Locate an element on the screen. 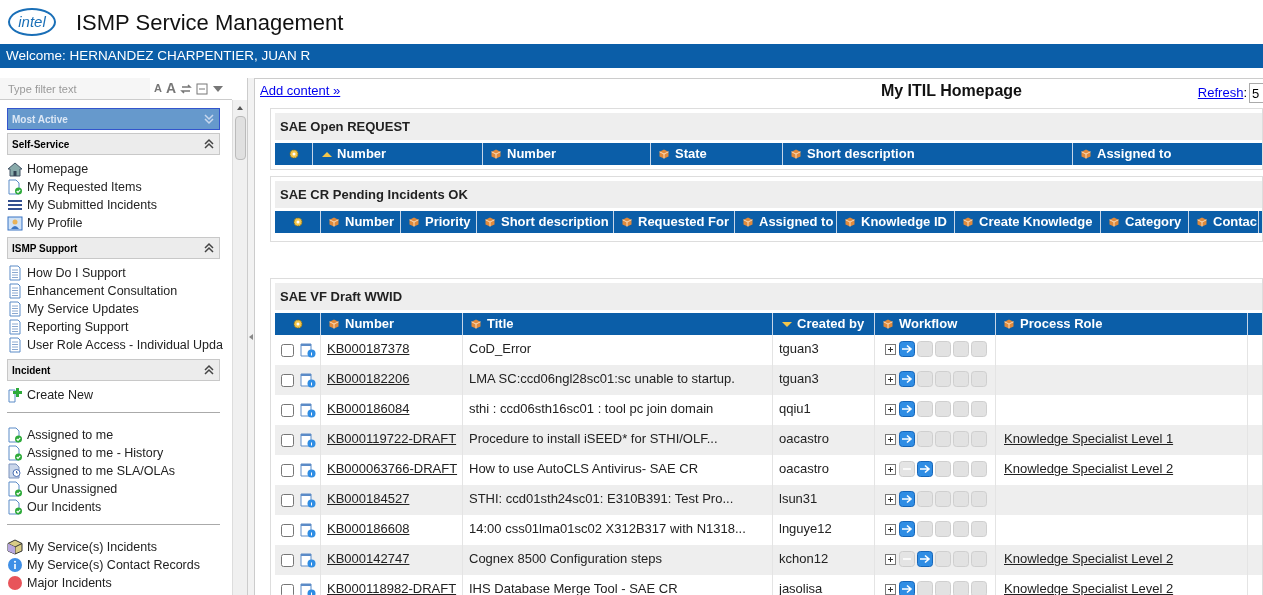 Image resolution: width=1263 pixels, height=595 pixels. column-header: Knowledge ID is located at coordinates (896, 222).